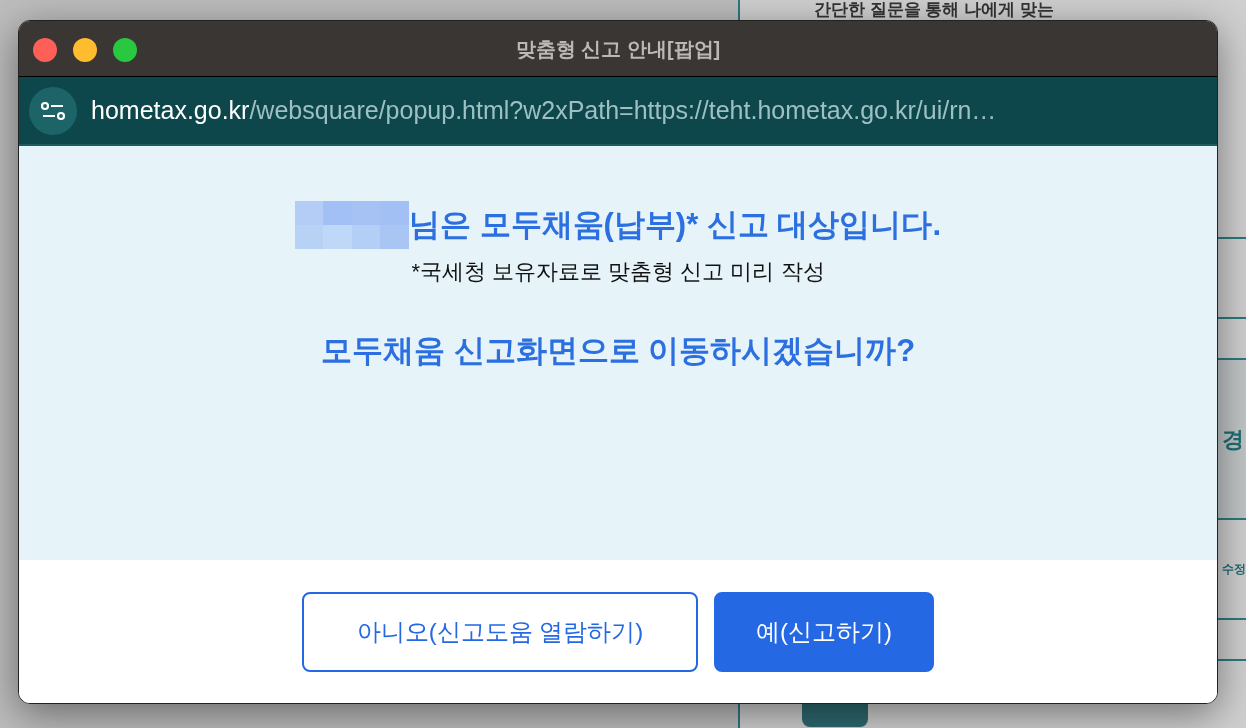 Image resolution: width=1246 pixels, height=728 pixels. I want to click on minimize-button, so click(85, 50).